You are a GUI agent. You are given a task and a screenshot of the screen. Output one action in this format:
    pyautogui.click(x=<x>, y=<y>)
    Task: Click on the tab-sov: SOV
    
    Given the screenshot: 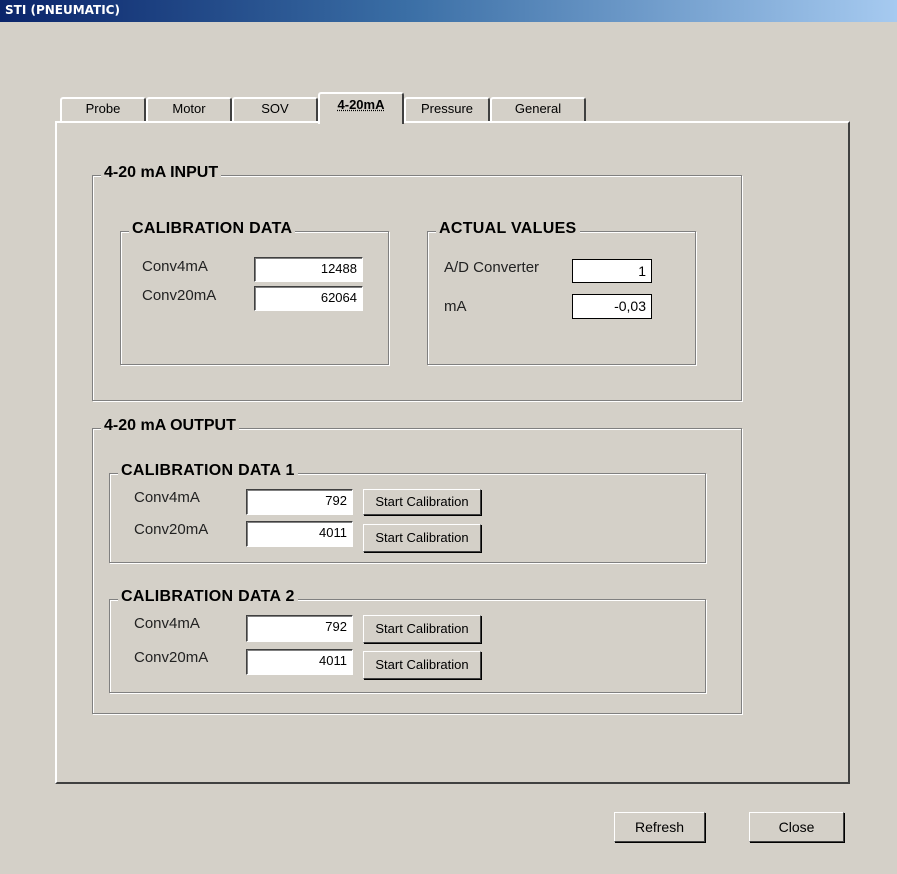 What is the action you would take?
    pyautogui.click(x=275, y=109)
    